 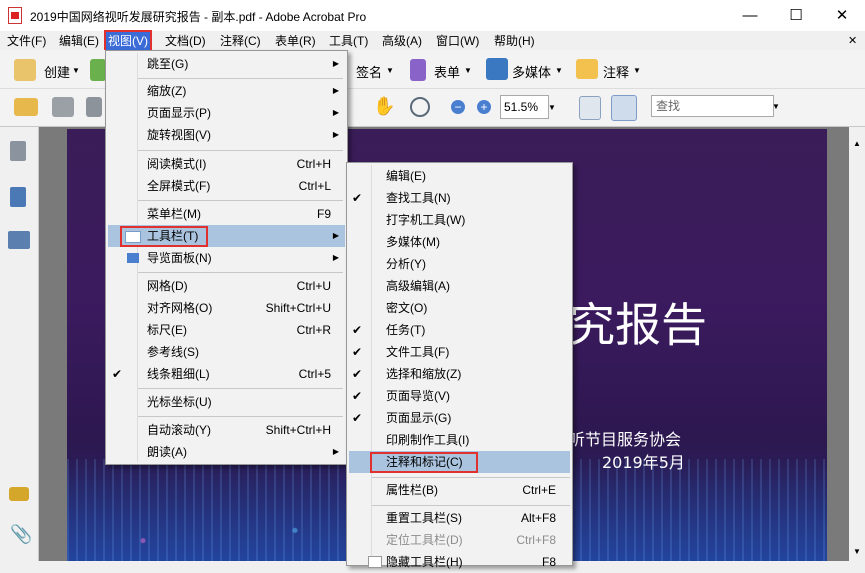 I want to click on annotation-highlight-box, so click(x=164, y=236).